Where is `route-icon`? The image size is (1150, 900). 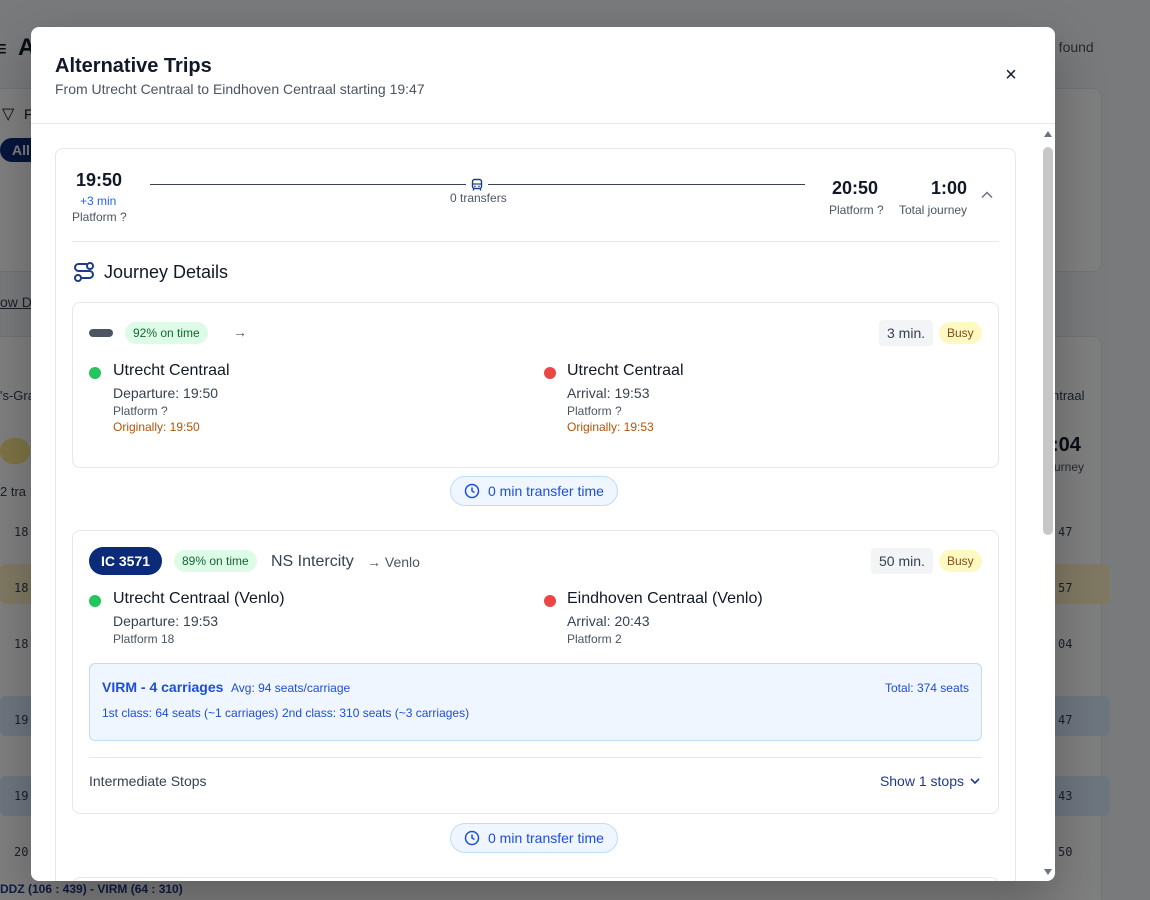 route-icon is located at coordinates (84, 272).